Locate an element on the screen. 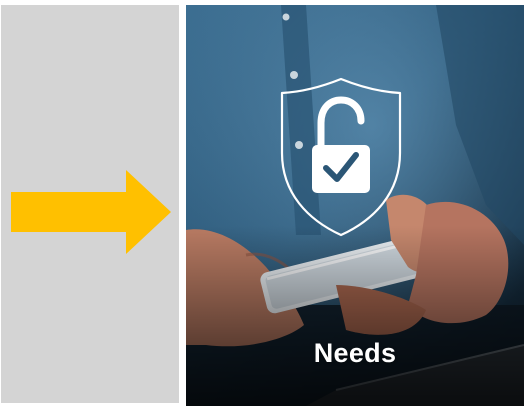 The width and height of the screenshot is (525, 407). right-arrow-icon is located at coordinates (91, 212).